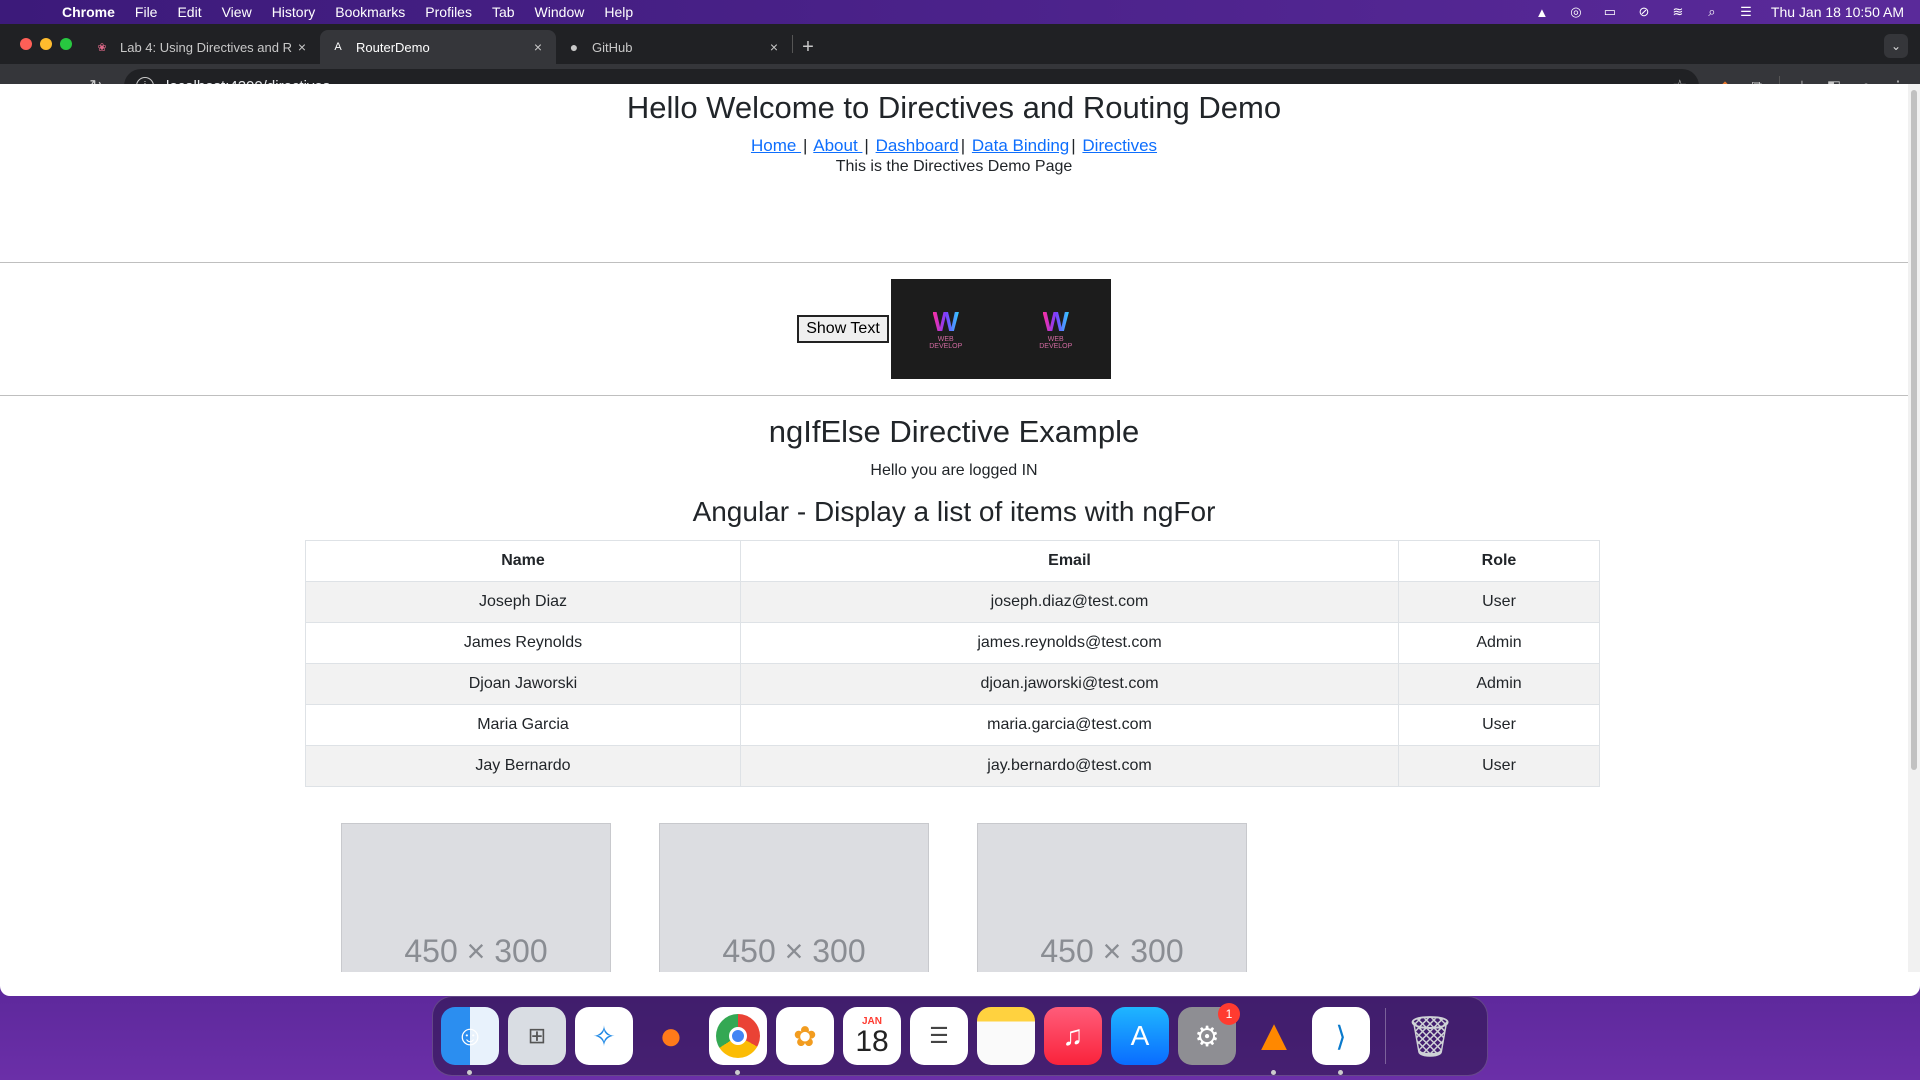 This screenshot has width=1920, height=1080. What do you see at coordinates (438, 47) in the screenshot?
I see `tab-routerdemo: A RouterDemo ×` at bounding box center [438, 47].